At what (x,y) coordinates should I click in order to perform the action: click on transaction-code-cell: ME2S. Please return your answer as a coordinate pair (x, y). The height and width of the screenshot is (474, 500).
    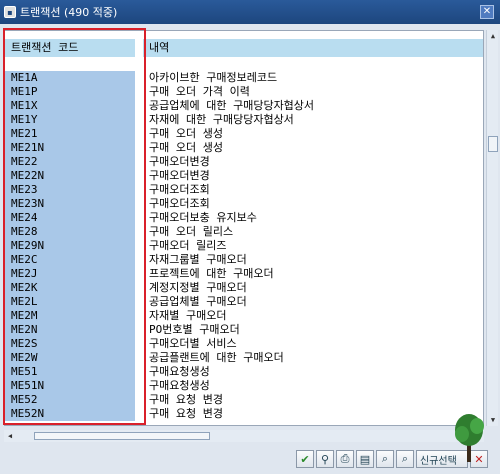
    Looking at the image, I should click on (70, 344).